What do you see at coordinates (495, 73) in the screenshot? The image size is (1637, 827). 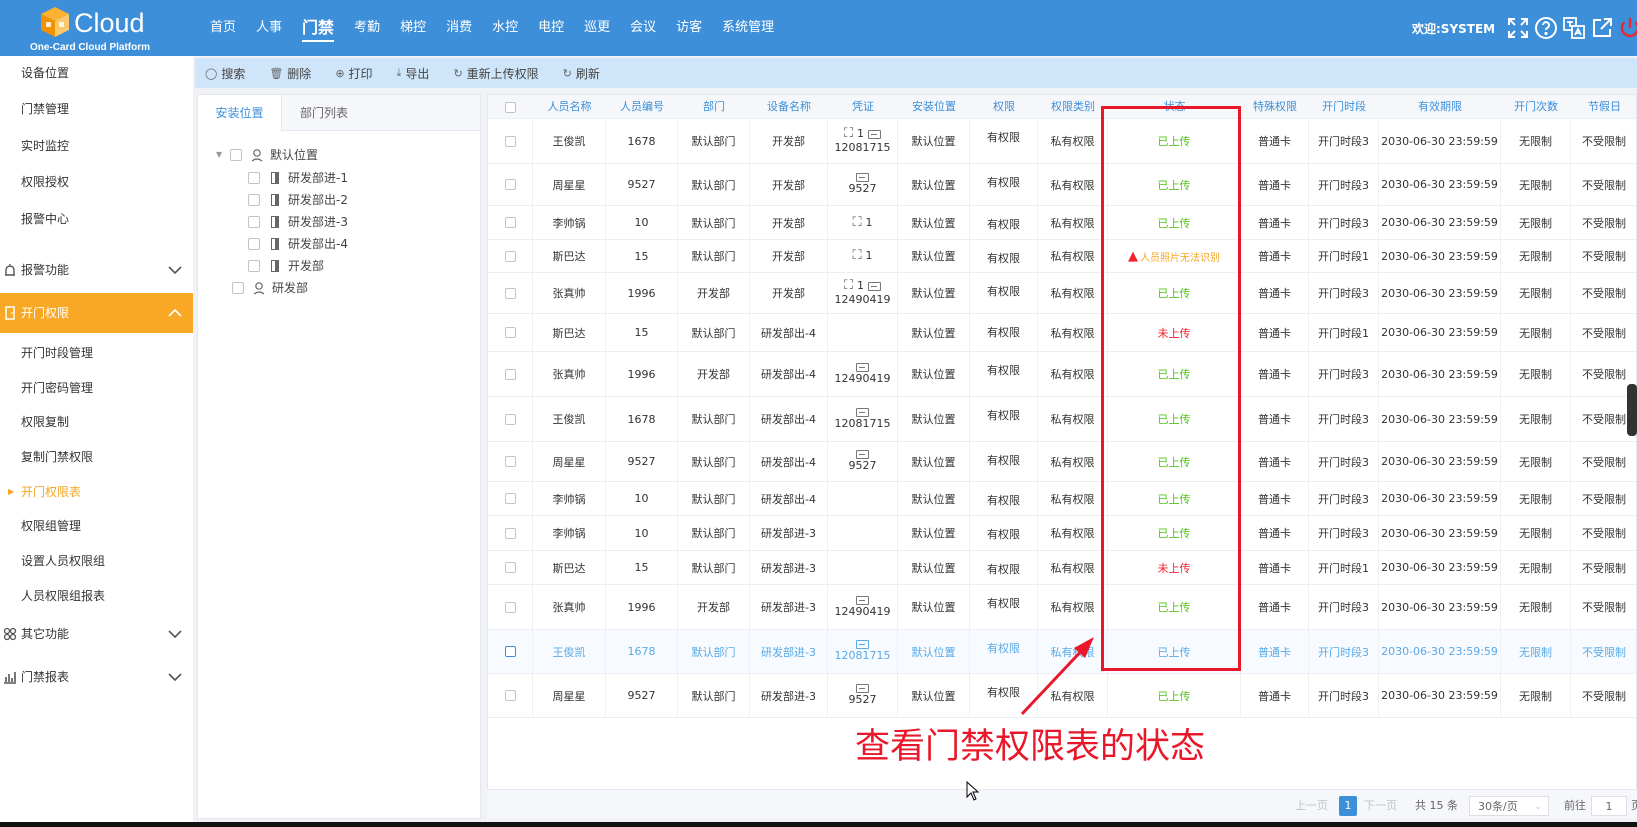 I see `reupload-permission-button: ↻ 重新上传权限` at bounding box center [495, 73].